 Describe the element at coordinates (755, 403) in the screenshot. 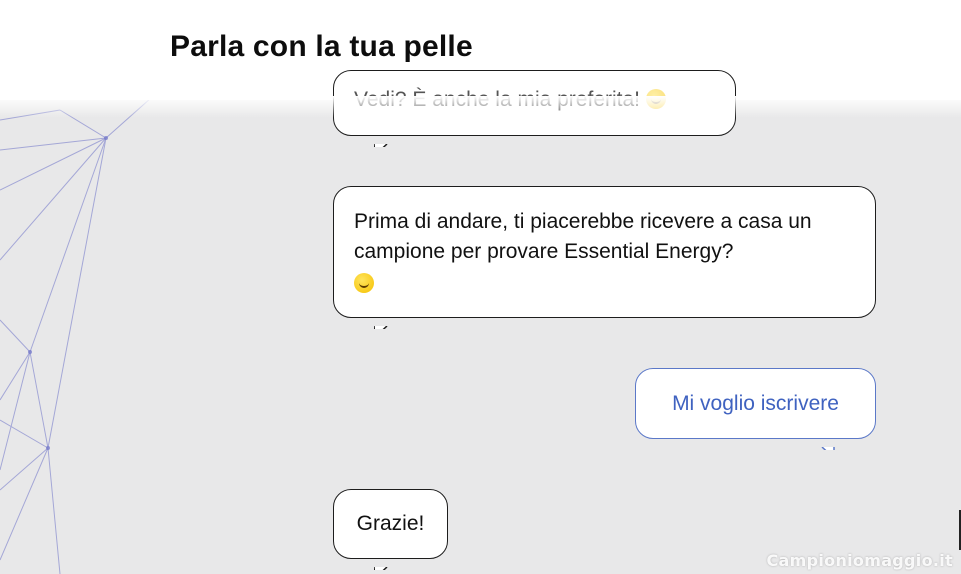

I see `reply-label: Mi voglio iscrivere` at that location.